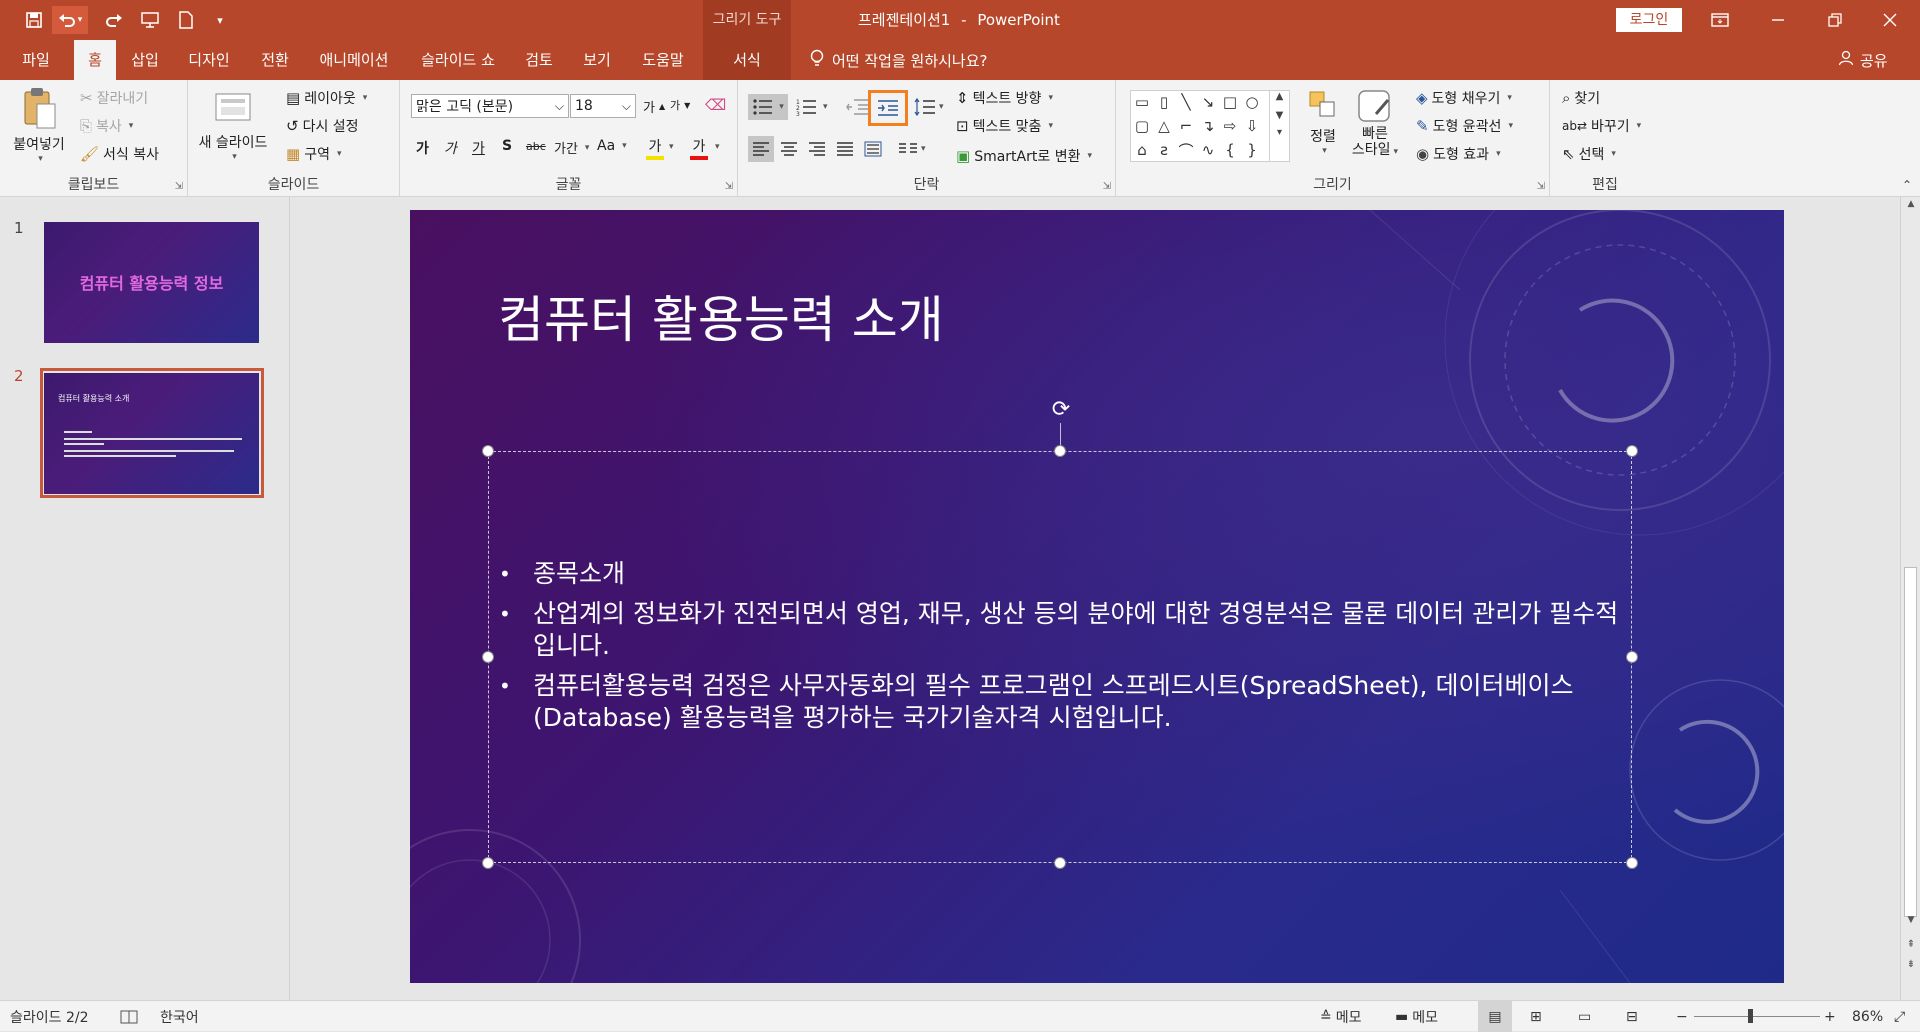  What do you see at coordinates (458, 60) in the screenshot?
I see `tab-slideshow: 슬라이드 쇼` at bounding box center [458, 60].